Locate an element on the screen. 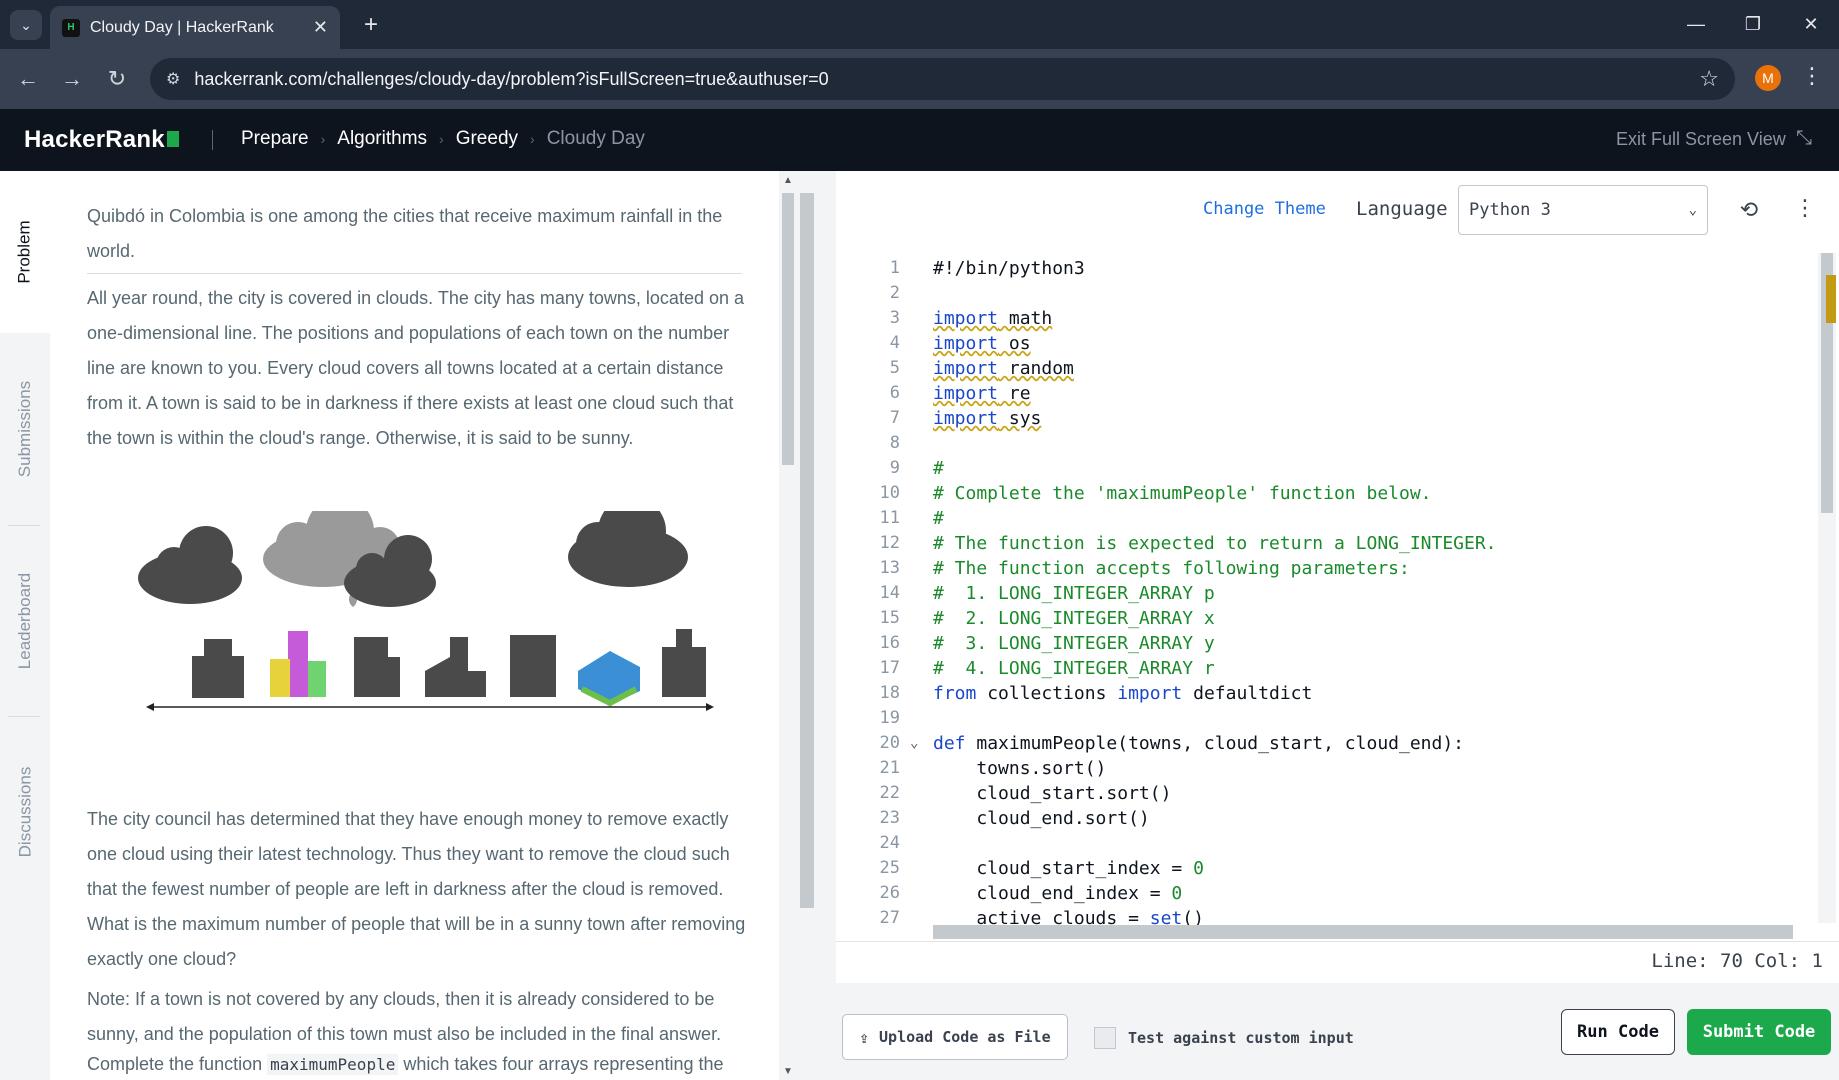  tab-problem: Problem is located at coordinates (25, 252).